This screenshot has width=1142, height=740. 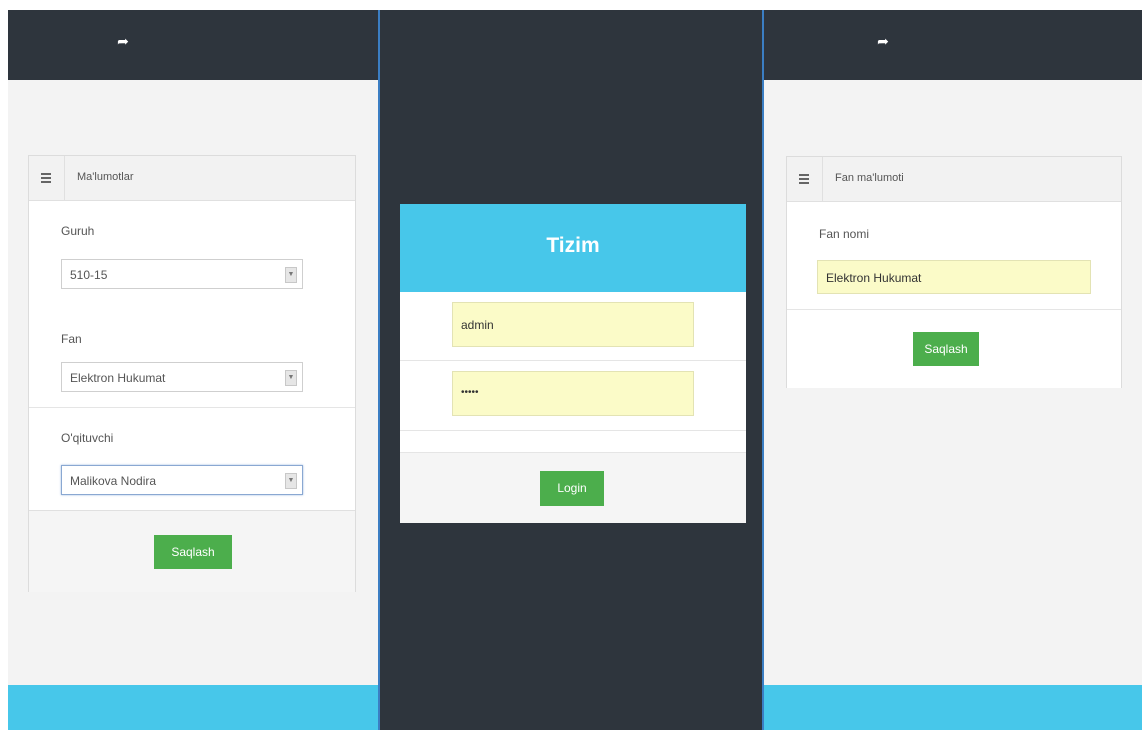 What do you see at coordinates (89, 275) in the screenshot?
I see `group-select-value: 510-15` at bounding box center [89, 275].